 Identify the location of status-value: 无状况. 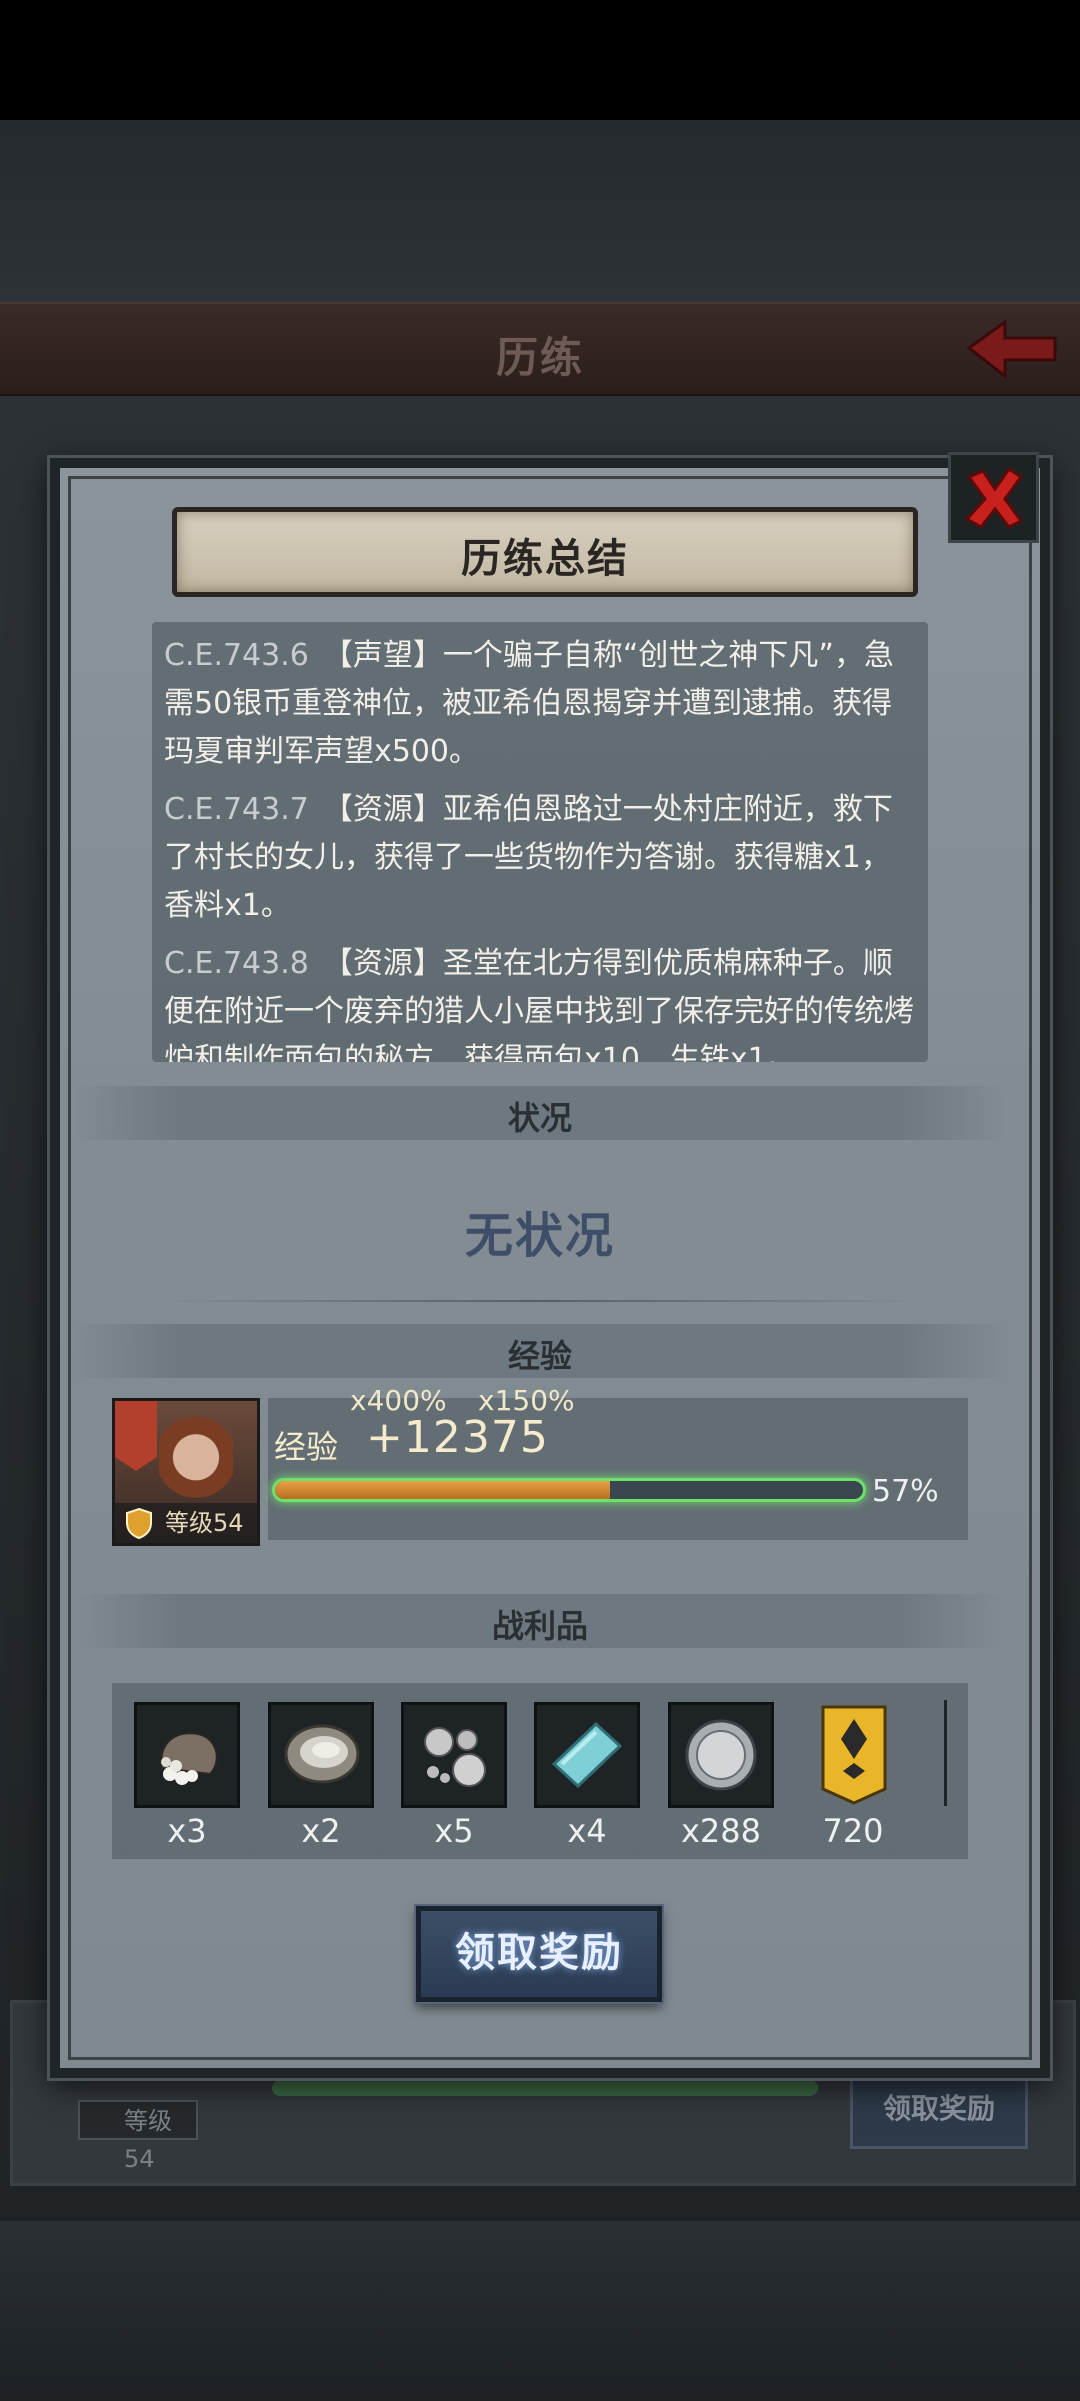
(539, 1236).